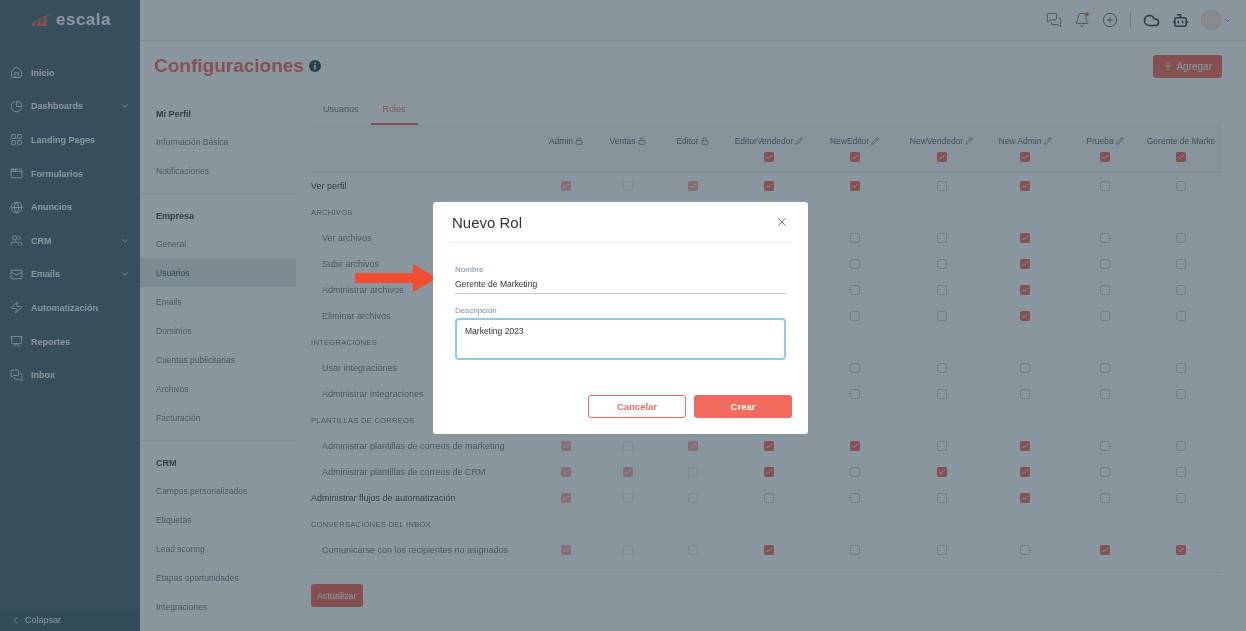 This screenshot has width=1246, height=631. What do you see at coordinates (70, 375) in the screenshot?
I see `sidebar-item: Inbox` at bounding box center [70, 375].